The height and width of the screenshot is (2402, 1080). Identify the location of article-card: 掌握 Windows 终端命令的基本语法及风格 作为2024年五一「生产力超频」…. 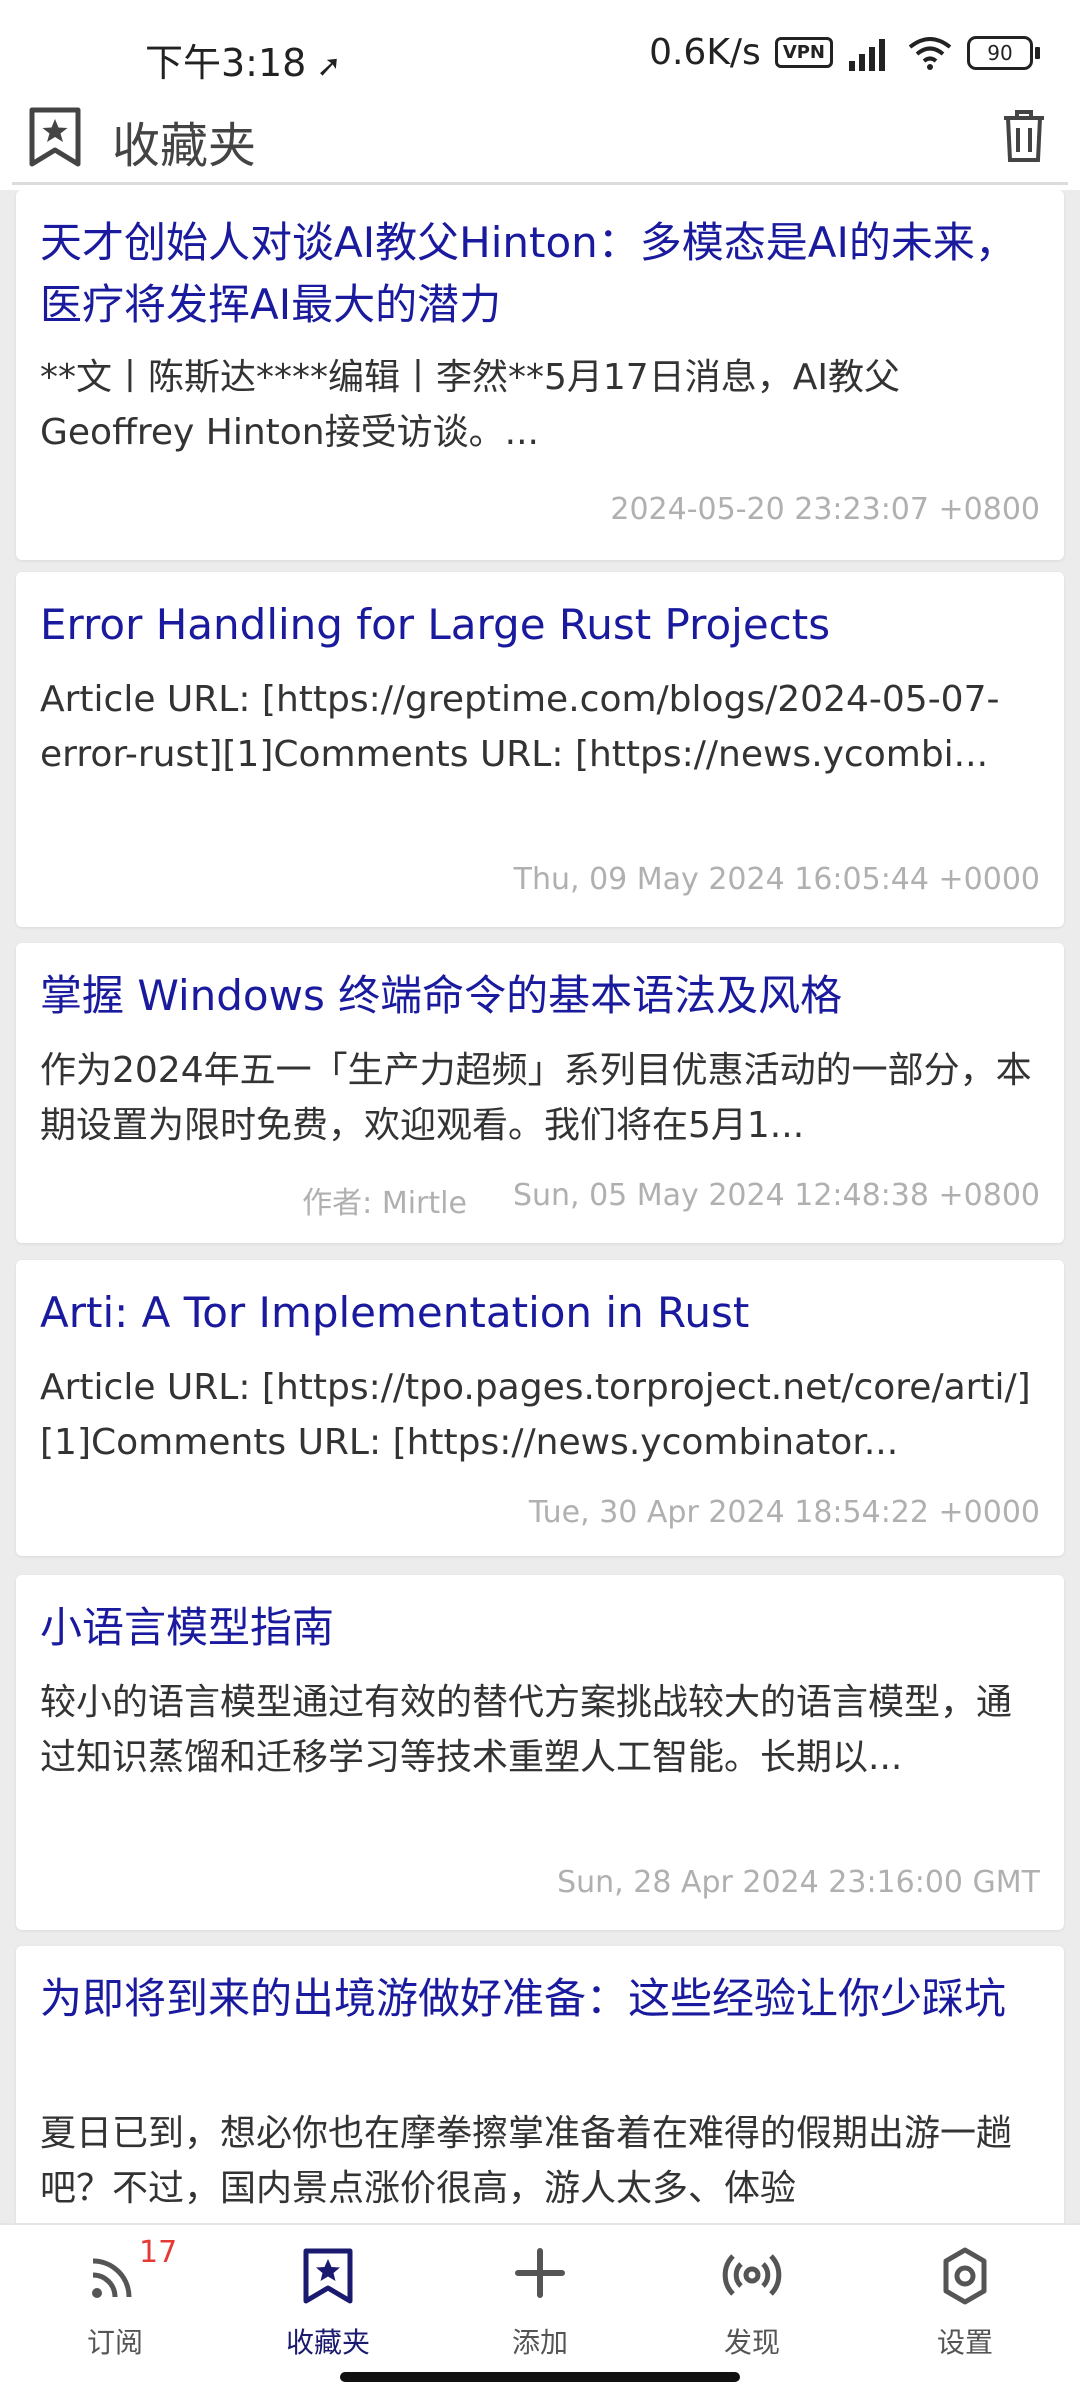
(540, 1093).